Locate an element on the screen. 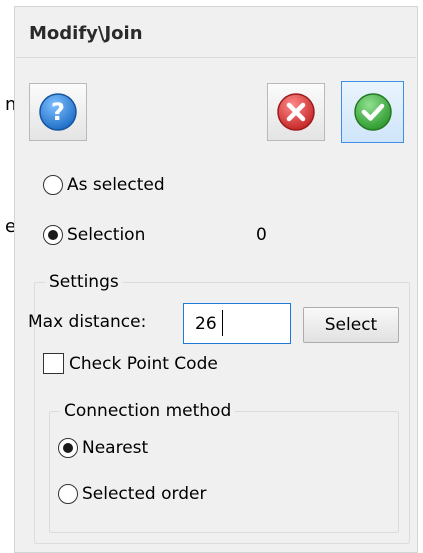 Image resolution: width=423 pixels, height=553 pixels. help-question-icon: ? is located at coordinates (58, 112).